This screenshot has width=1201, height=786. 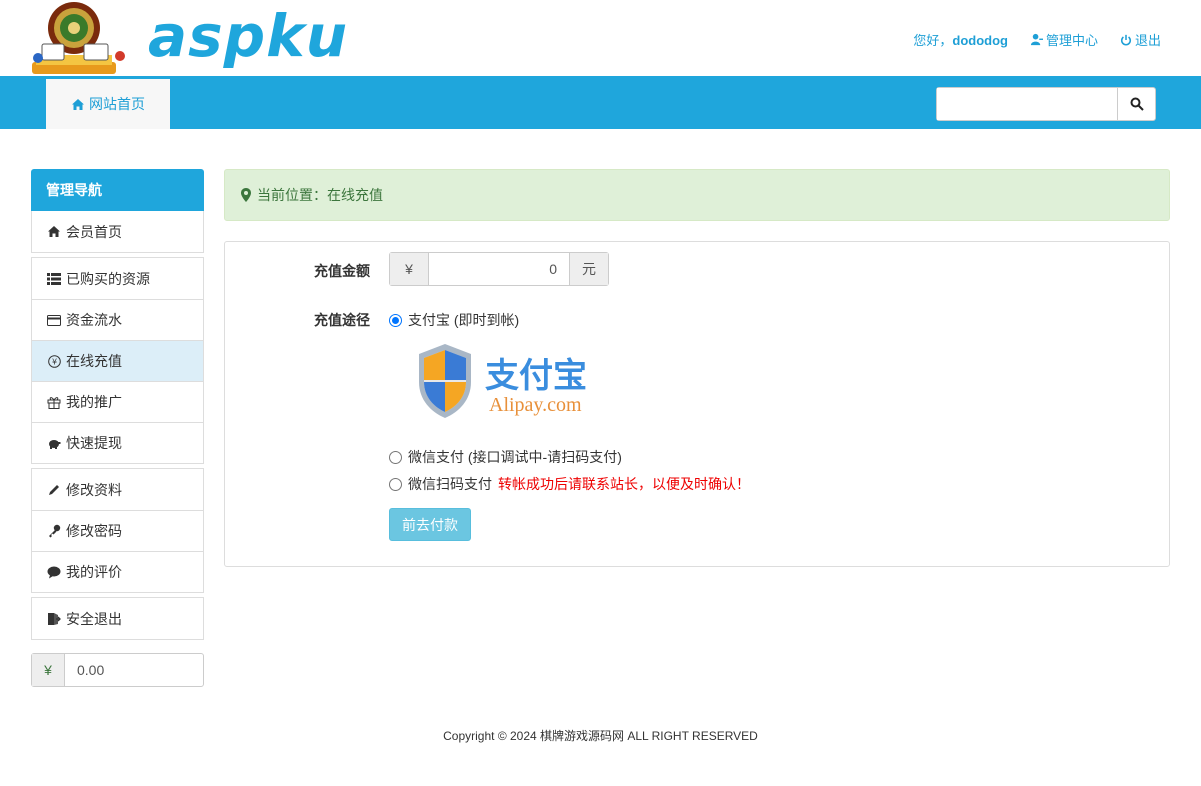 I want to click on yen-circle-icon: ¥, so click(x=54, y=361).